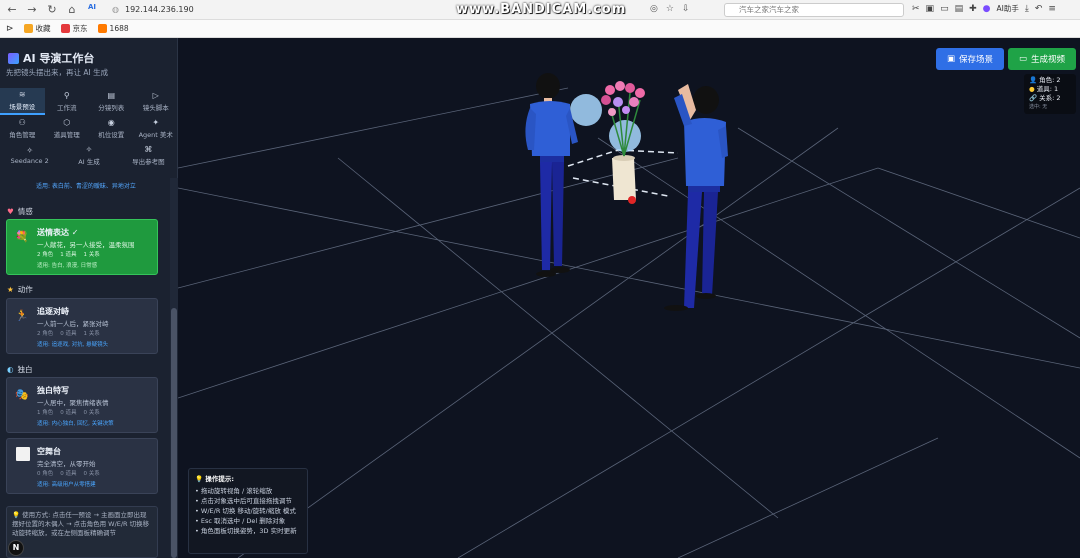 This screenshot has width=1080, height=558. I want to click on undo-icon: ↶, so click(1039, 9).